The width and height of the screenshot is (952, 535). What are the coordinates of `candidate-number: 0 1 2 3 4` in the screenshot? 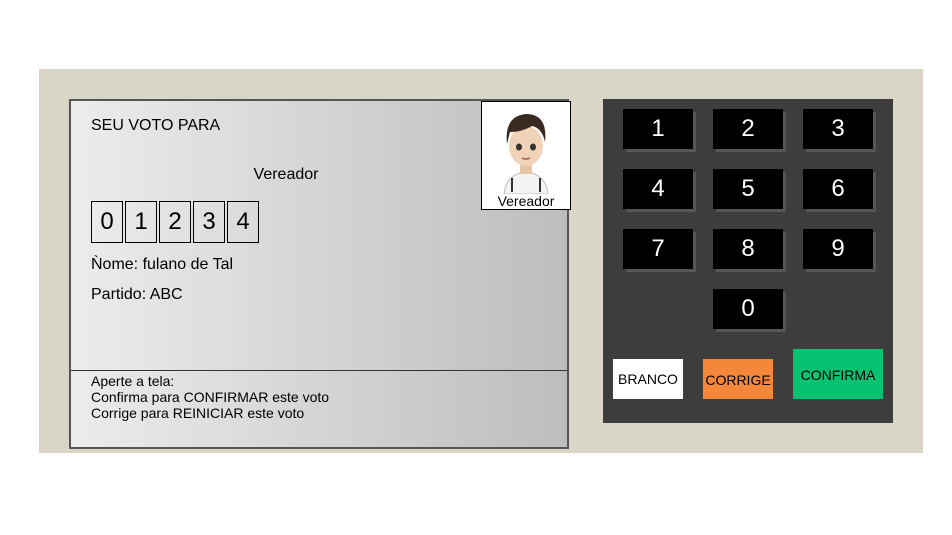 It's located at (176, 222).